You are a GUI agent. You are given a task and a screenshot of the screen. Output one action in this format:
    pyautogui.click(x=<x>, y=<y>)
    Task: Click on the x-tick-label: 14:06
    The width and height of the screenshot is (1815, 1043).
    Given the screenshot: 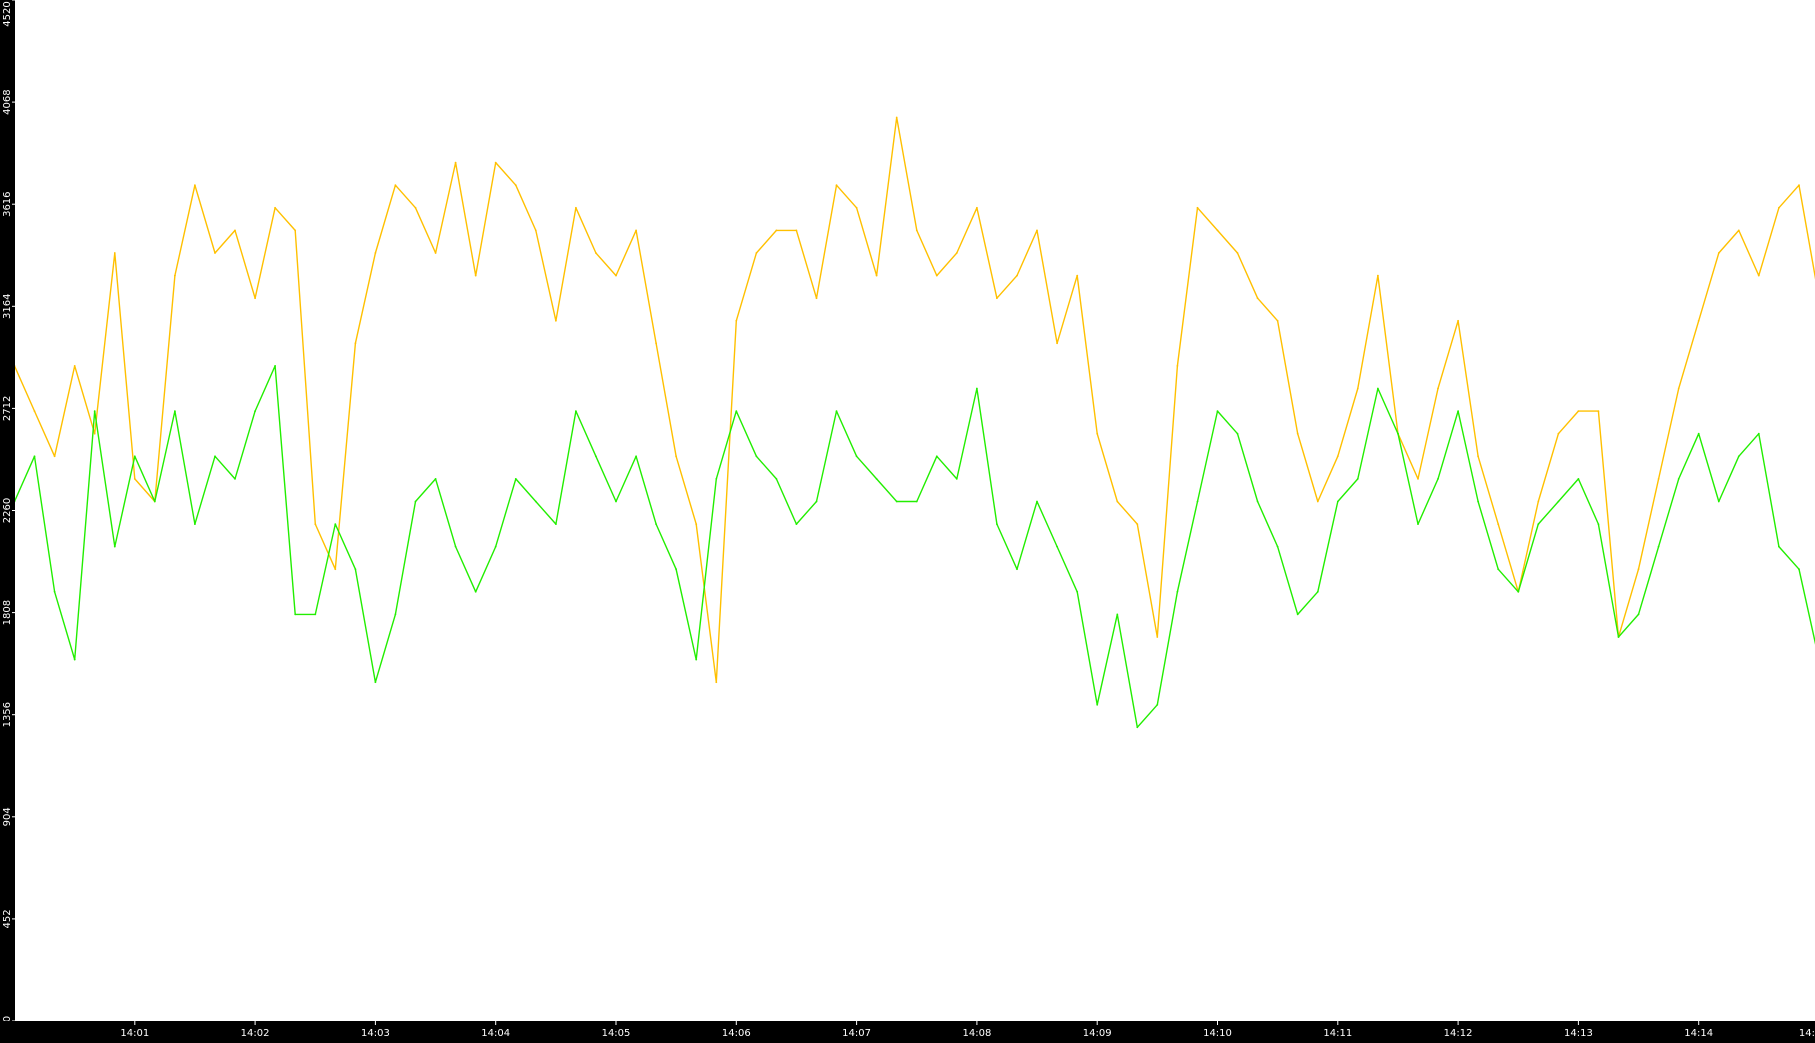 What is the action you would take?
    pyautogui.click(x=736, y=1033)
    